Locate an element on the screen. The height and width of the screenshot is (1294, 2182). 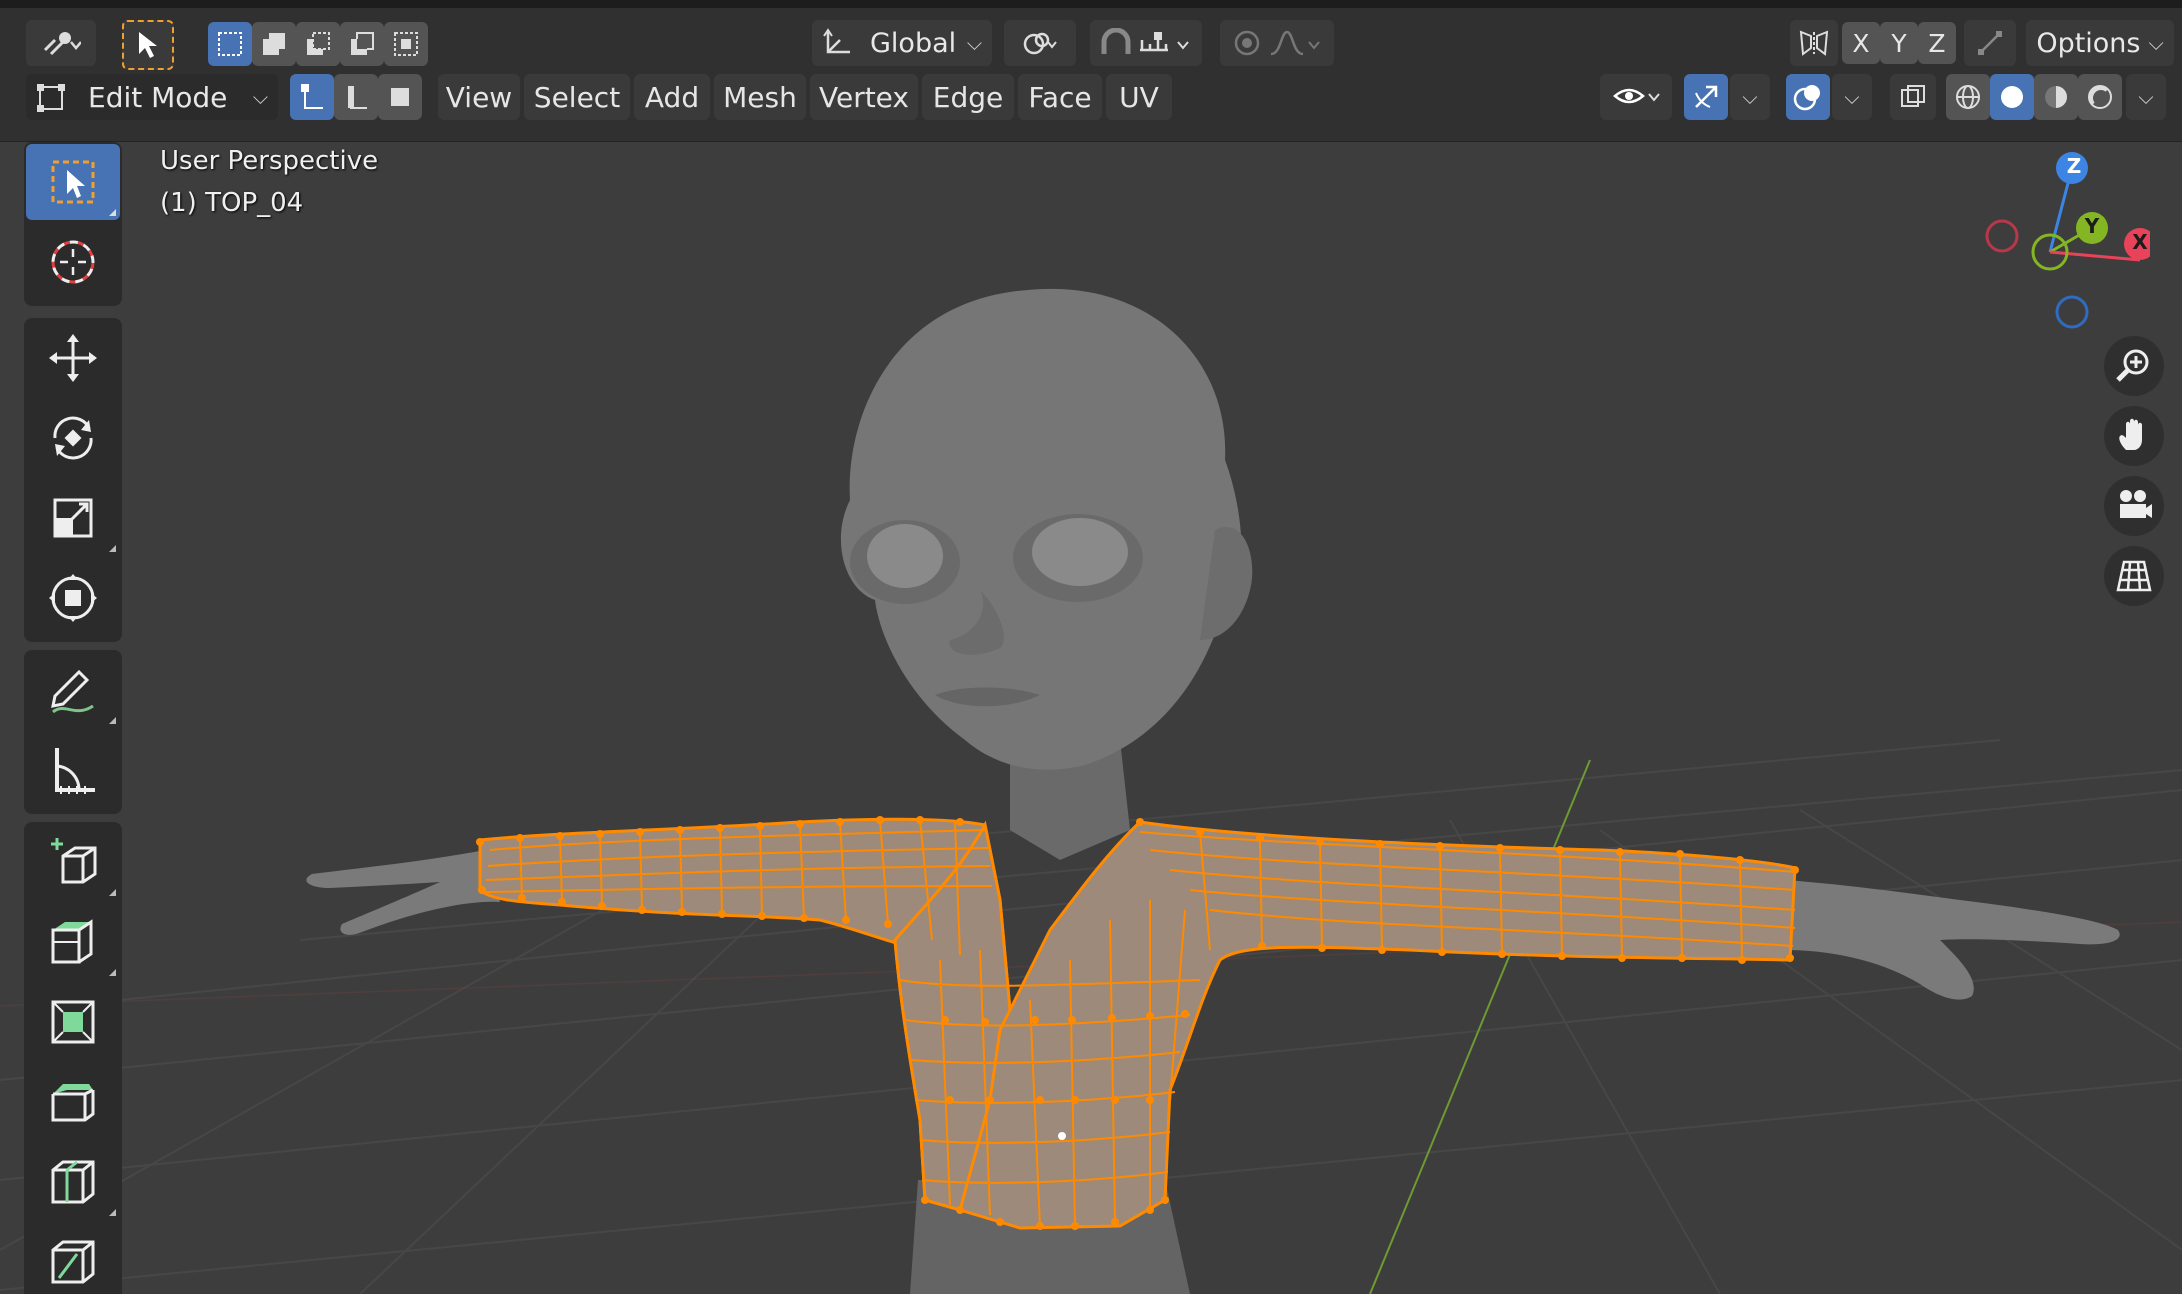
tool-transform is located at coordinates (73, 598).